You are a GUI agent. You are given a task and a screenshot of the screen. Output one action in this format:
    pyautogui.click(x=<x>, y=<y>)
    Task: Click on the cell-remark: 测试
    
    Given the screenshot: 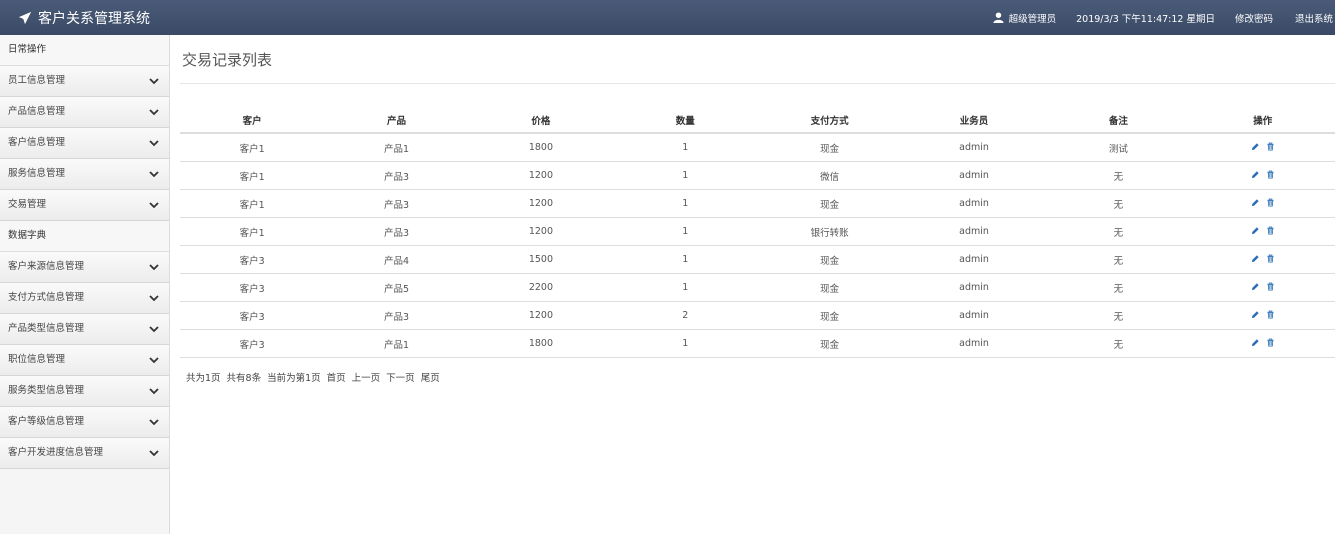 What is the action you would take?
    pyautogui.click(x=1118, y=147)
    